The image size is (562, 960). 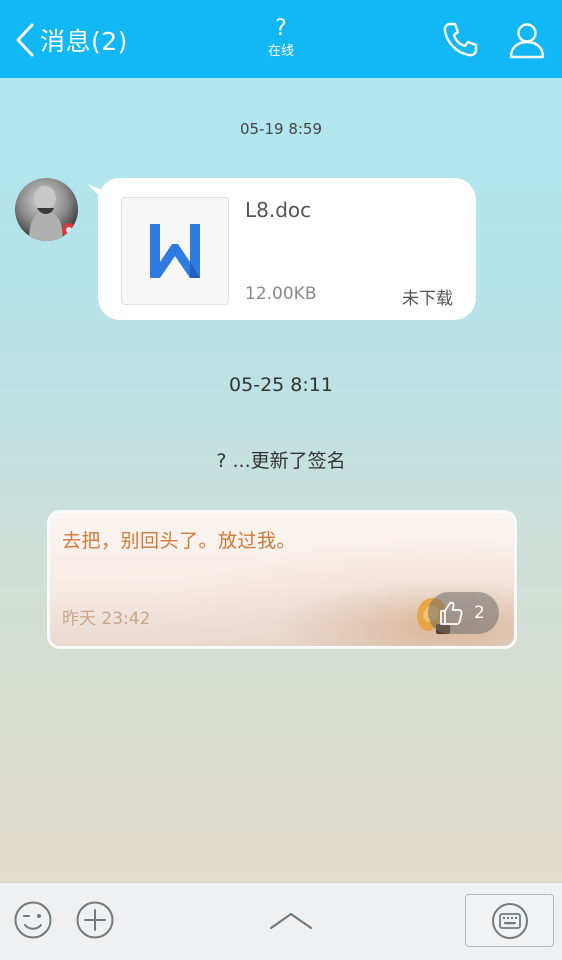 I want to click on signature-text: 去把，别回头了。放过我。, so click(x=179, y=541).